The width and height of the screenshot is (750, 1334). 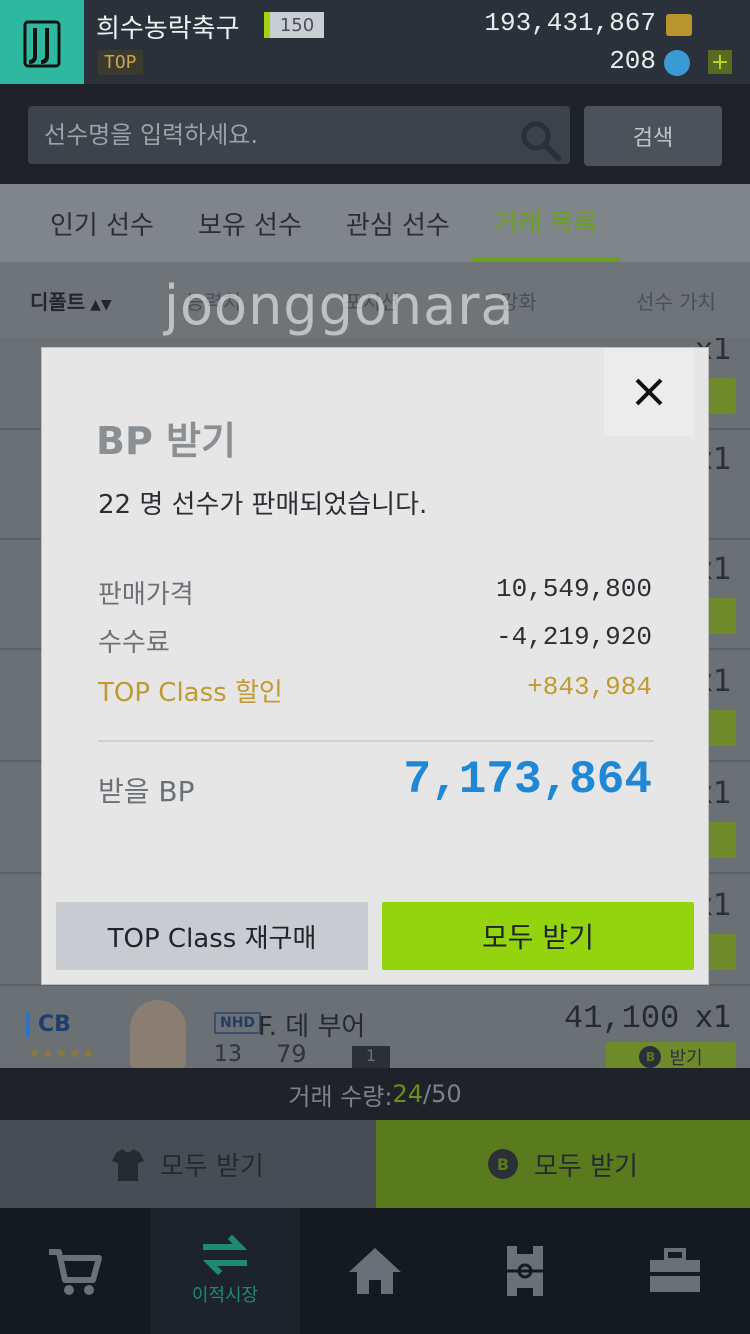 What do you see at coordinates (134, 643) in the screenshot?
I see `fee-label: 수수료` at bounding box center [134, 643].